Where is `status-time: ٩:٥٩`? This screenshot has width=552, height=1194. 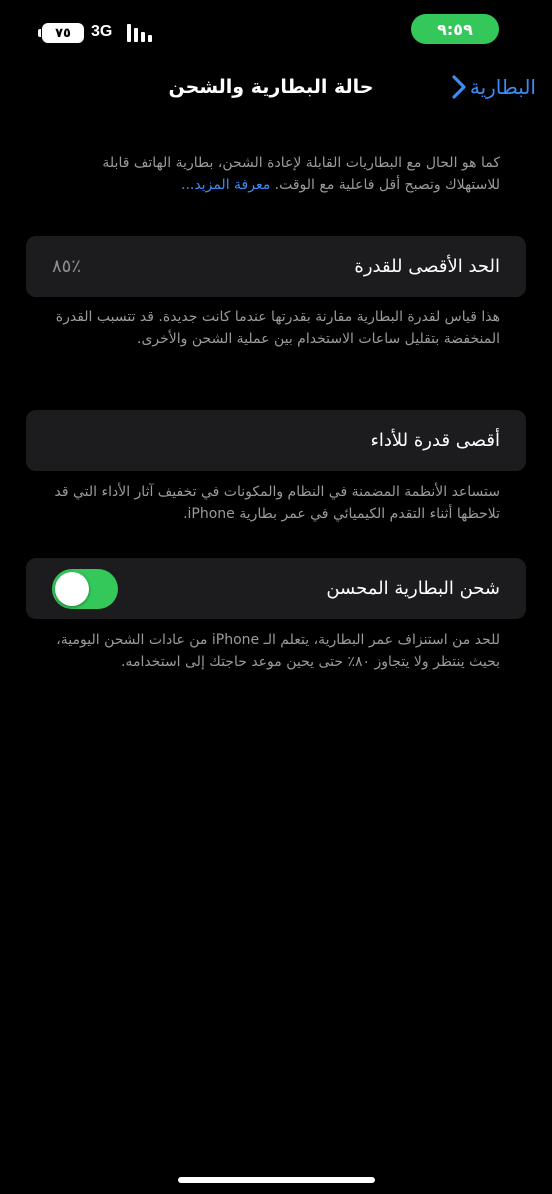 status-time: ٩:٥٩ is located at coordinates (455, 29).